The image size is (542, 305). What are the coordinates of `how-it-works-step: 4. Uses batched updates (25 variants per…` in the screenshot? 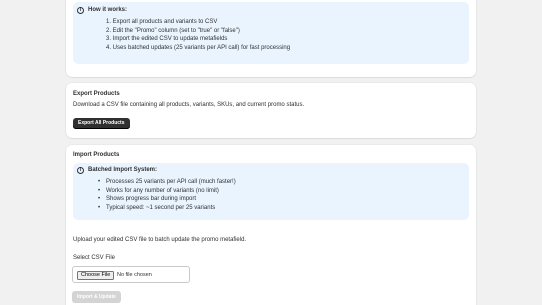 It's located at (198, 48).